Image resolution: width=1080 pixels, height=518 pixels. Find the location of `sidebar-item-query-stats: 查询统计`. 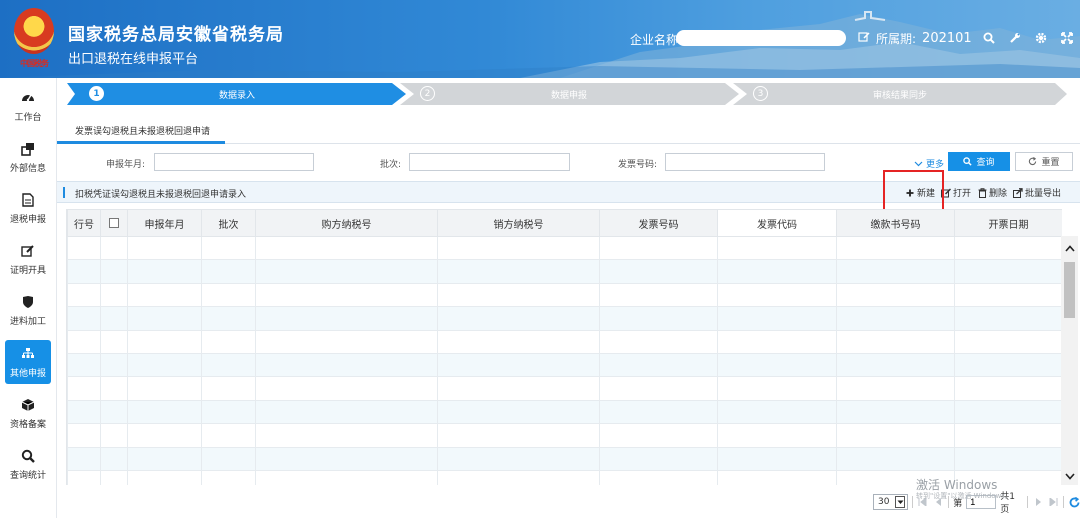

sidebar-item-query-stats: 查询统计 is located at coordinates (28, 464).